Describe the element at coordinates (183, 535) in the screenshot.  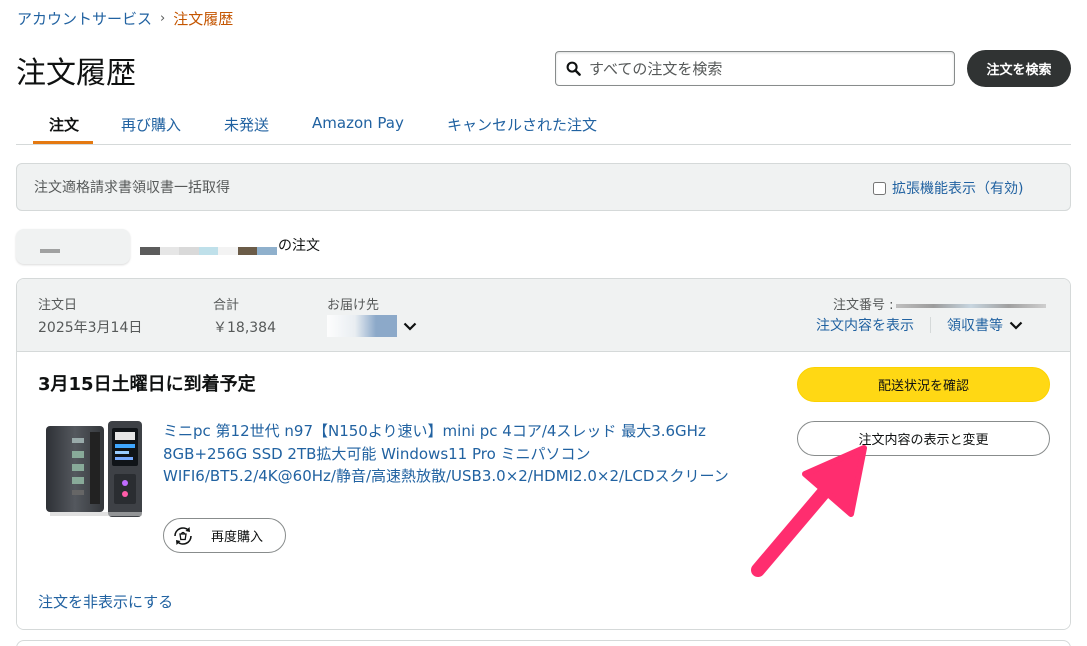
I see `rebuy-icon` at that location.